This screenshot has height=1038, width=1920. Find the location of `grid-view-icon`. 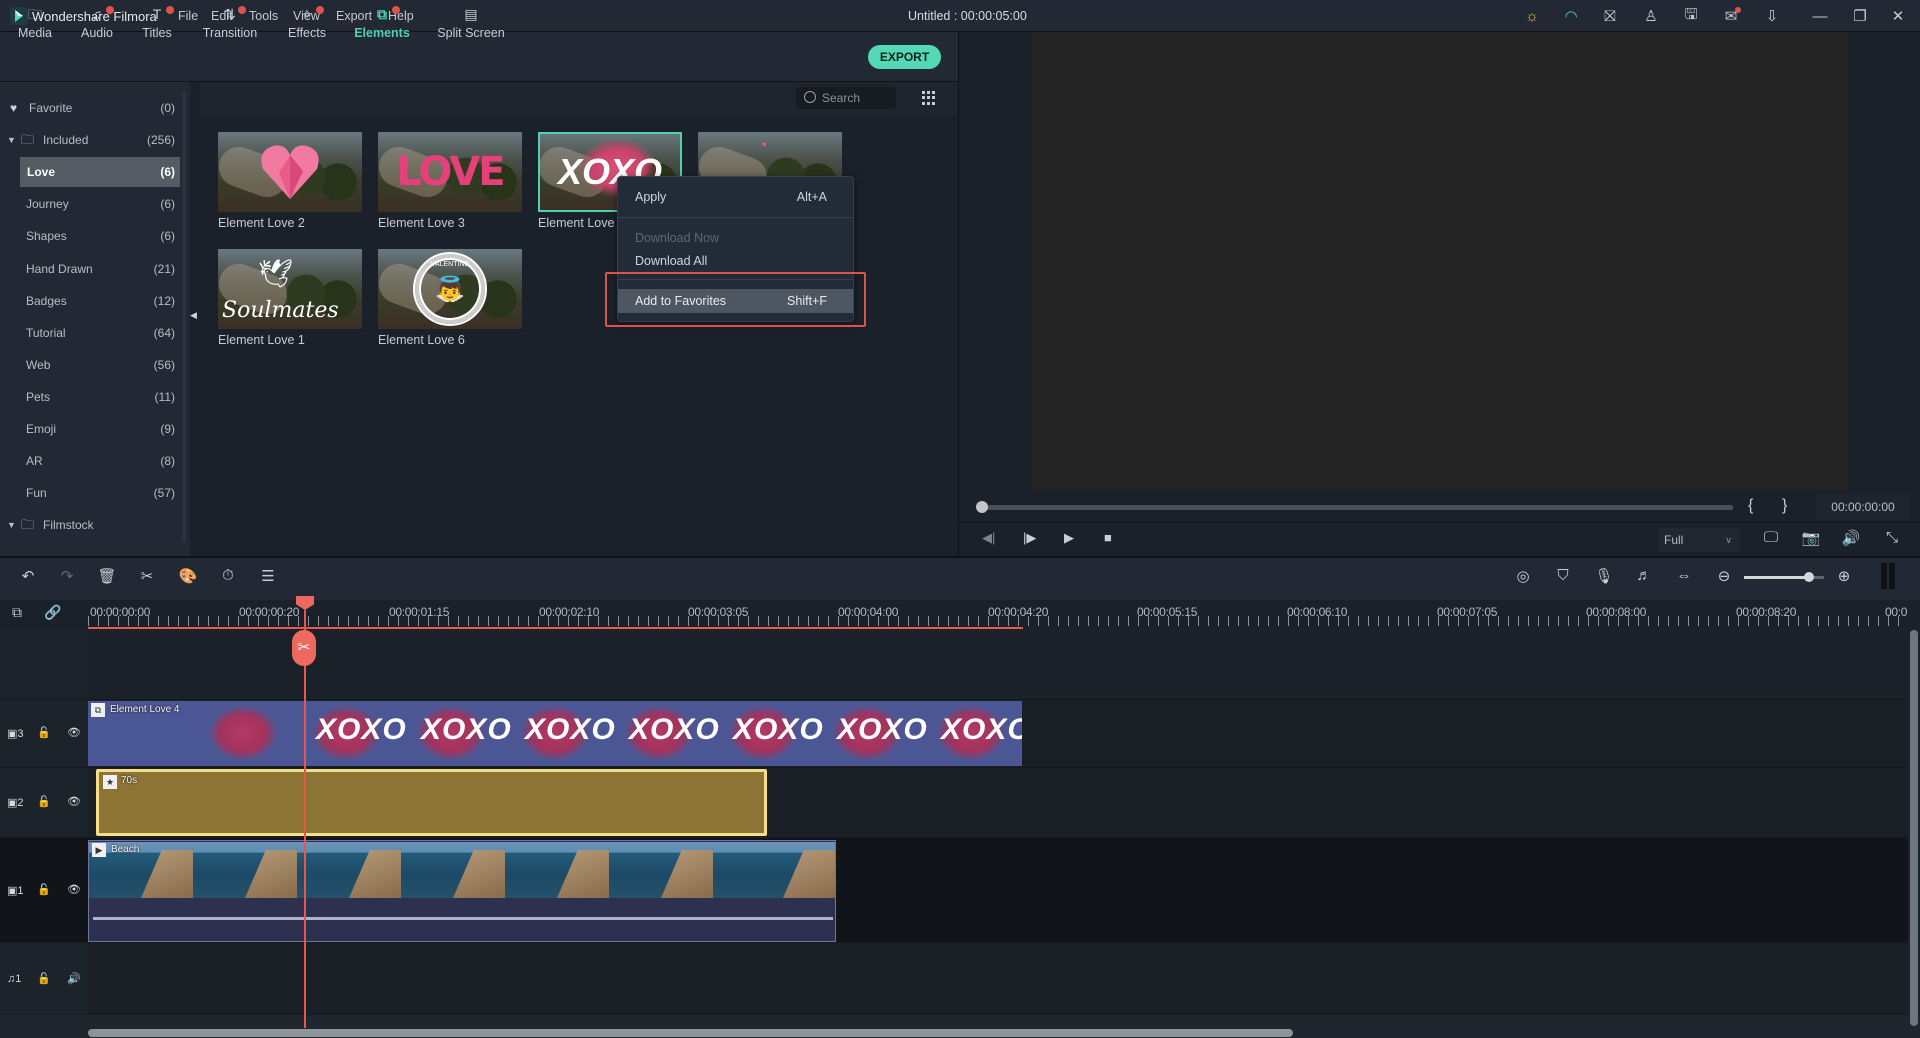

grid-view-icon is located at coordinates (929, 98).